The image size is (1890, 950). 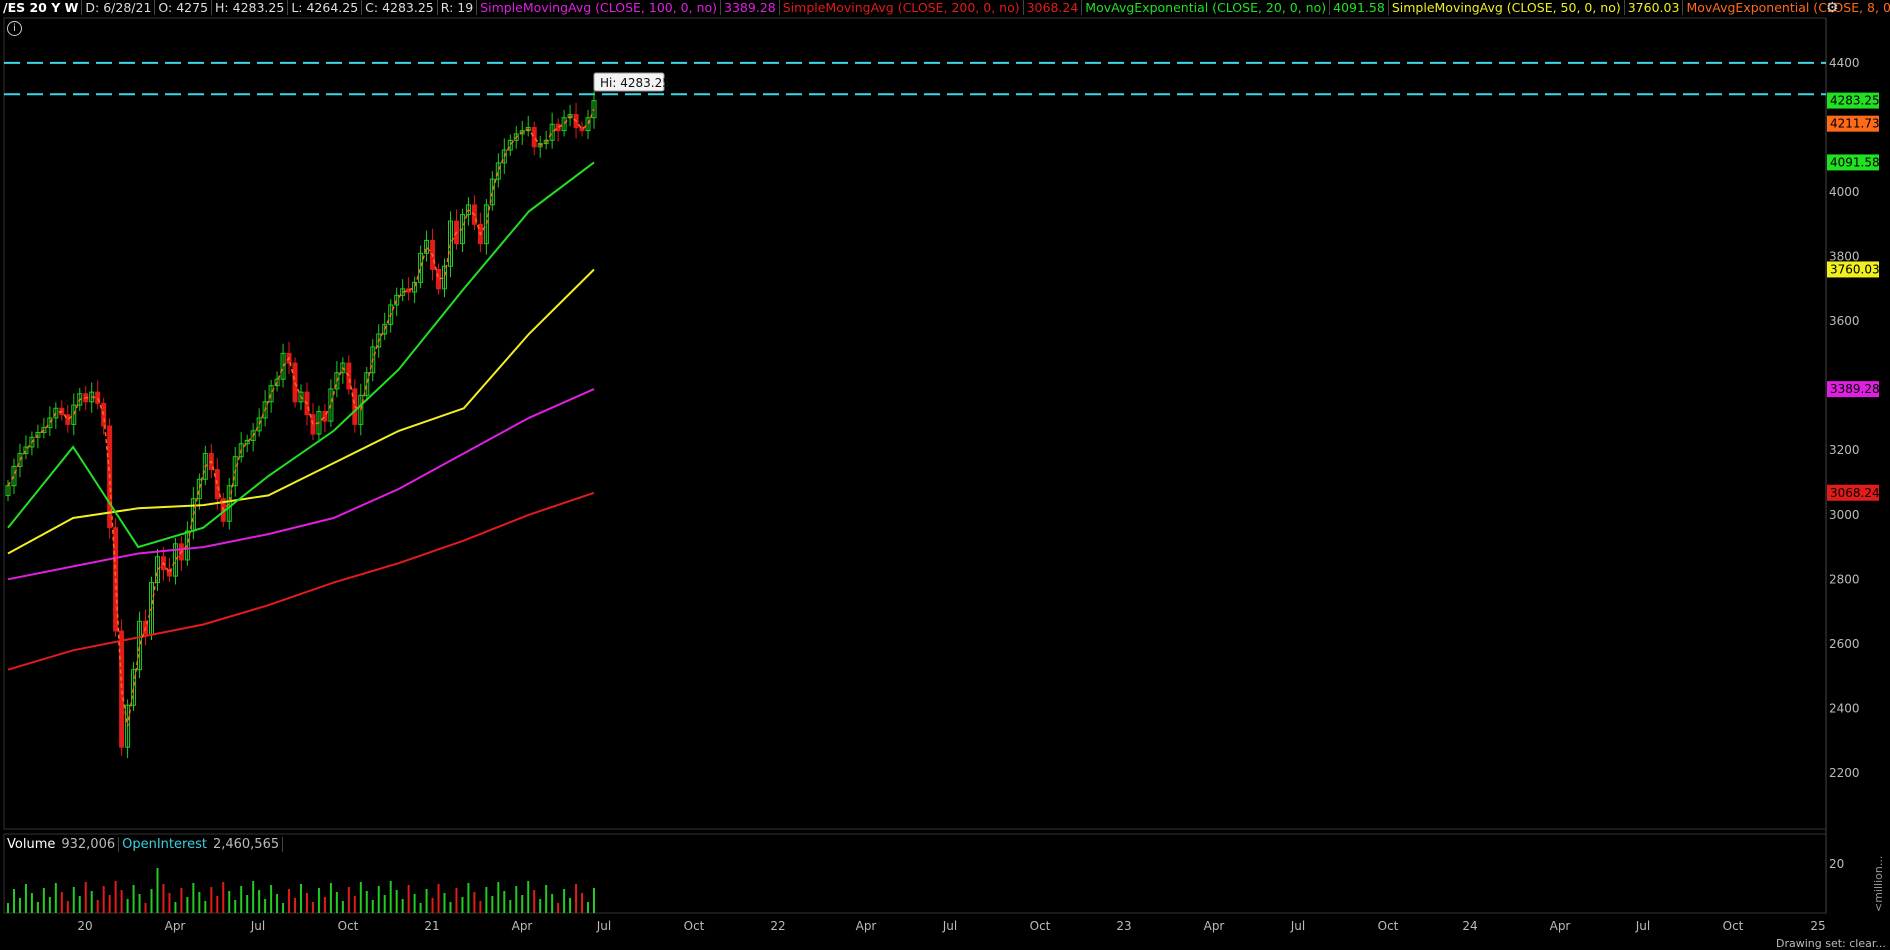 I want to click on volume-value: 932,006, so click(x=89, y=844).